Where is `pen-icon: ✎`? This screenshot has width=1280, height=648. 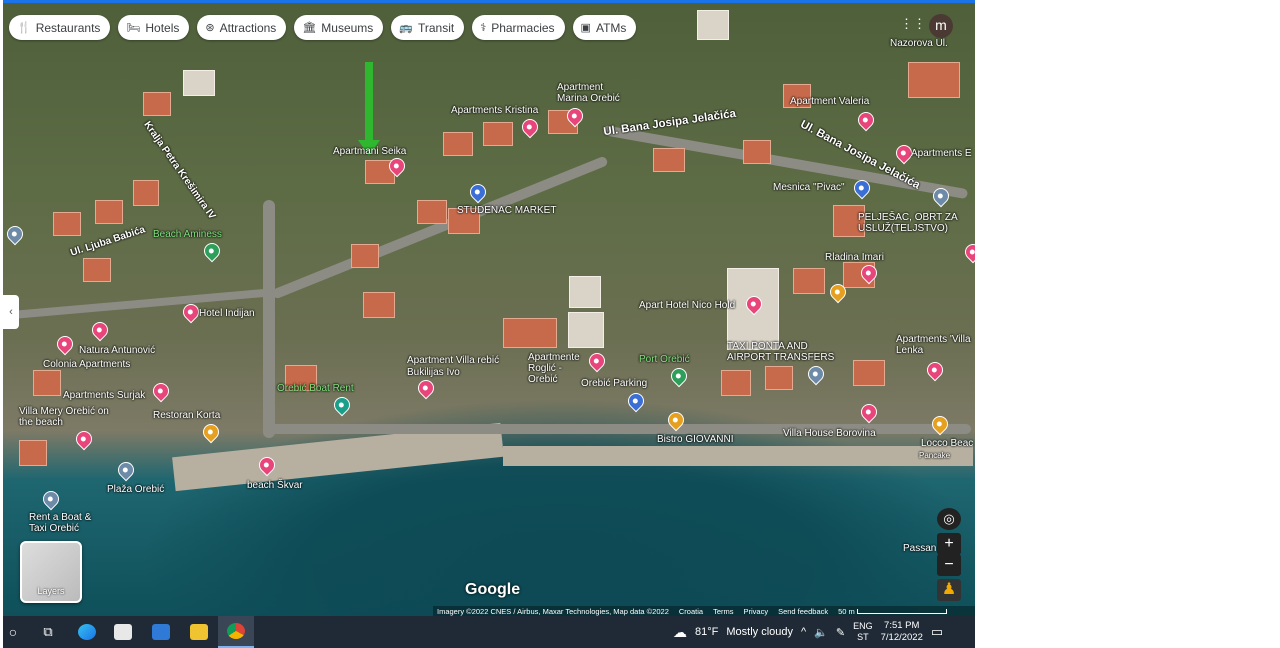 pen-icon: ✎ is located at coordinates (840, 632).